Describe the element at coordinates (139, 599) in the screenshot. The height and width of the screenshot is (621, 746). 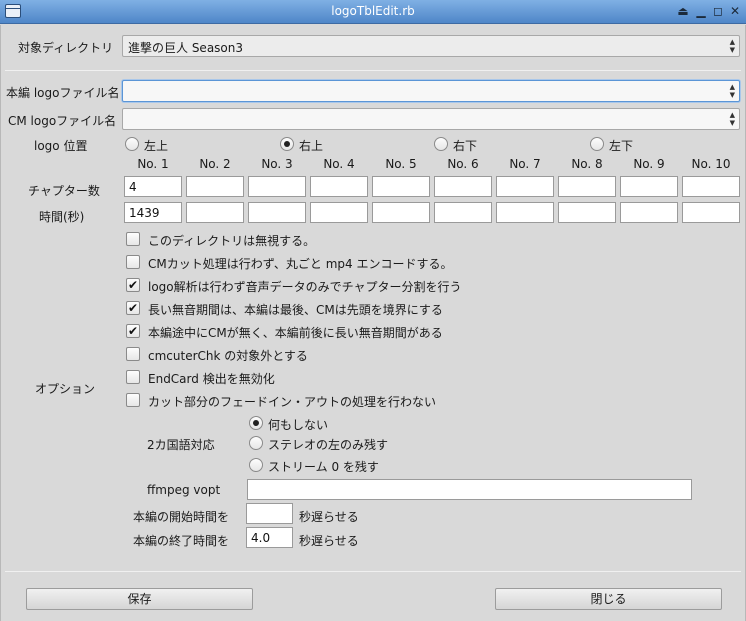
I see `save-button: 保存` at that location.